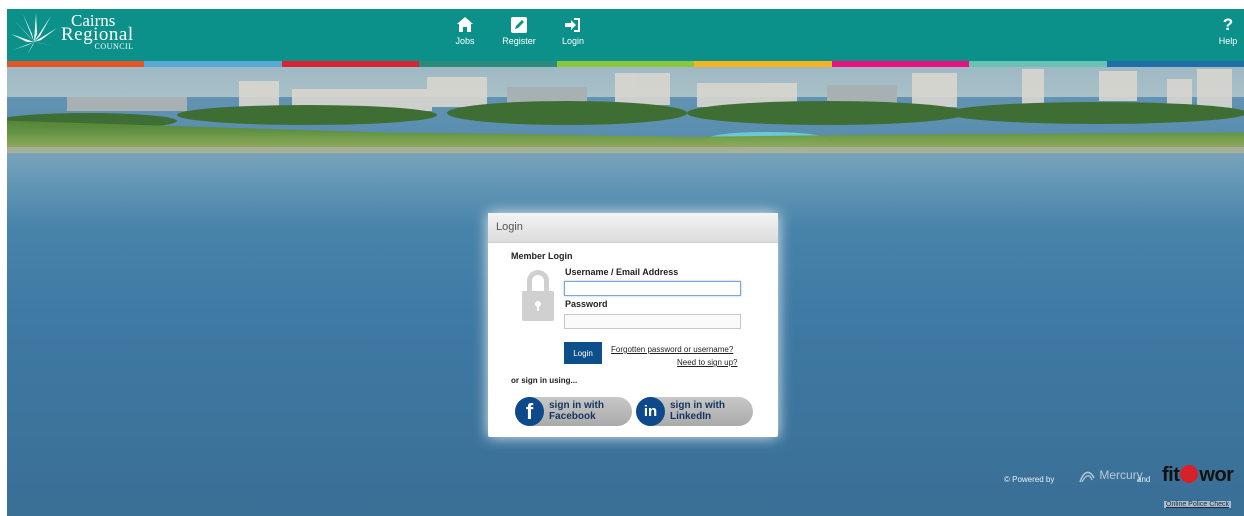 The image size is (1244, 516). Describe the element at coordinates (1029, 479) in the screenshot. I see `powered-by-label: © Powered by` at that location.